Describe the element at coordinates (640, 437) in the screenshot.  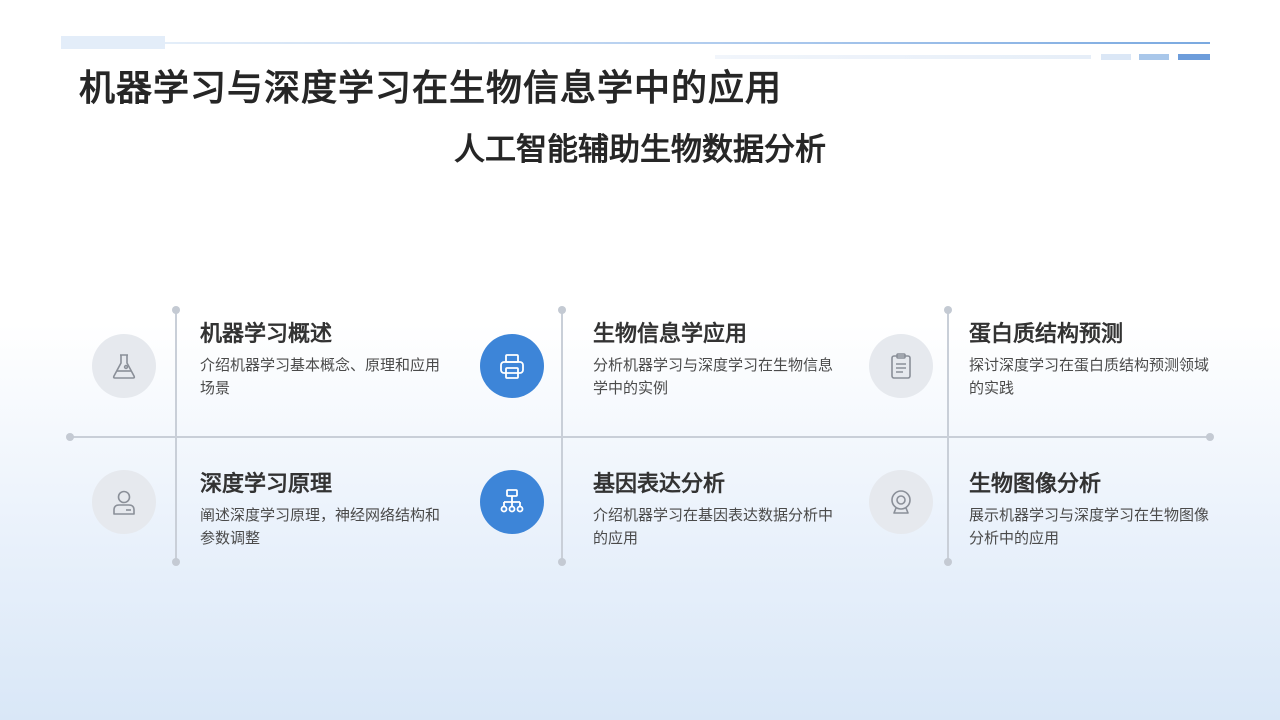
I see `horizontal-divider` at that location.